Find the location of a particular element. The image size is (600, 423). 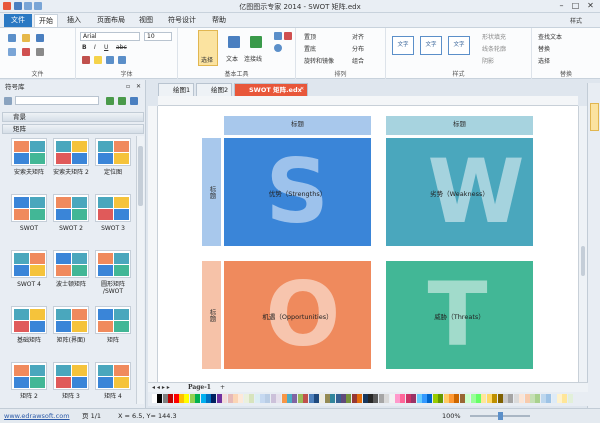

panel-scrollbar is located at coordinates (140, 270).